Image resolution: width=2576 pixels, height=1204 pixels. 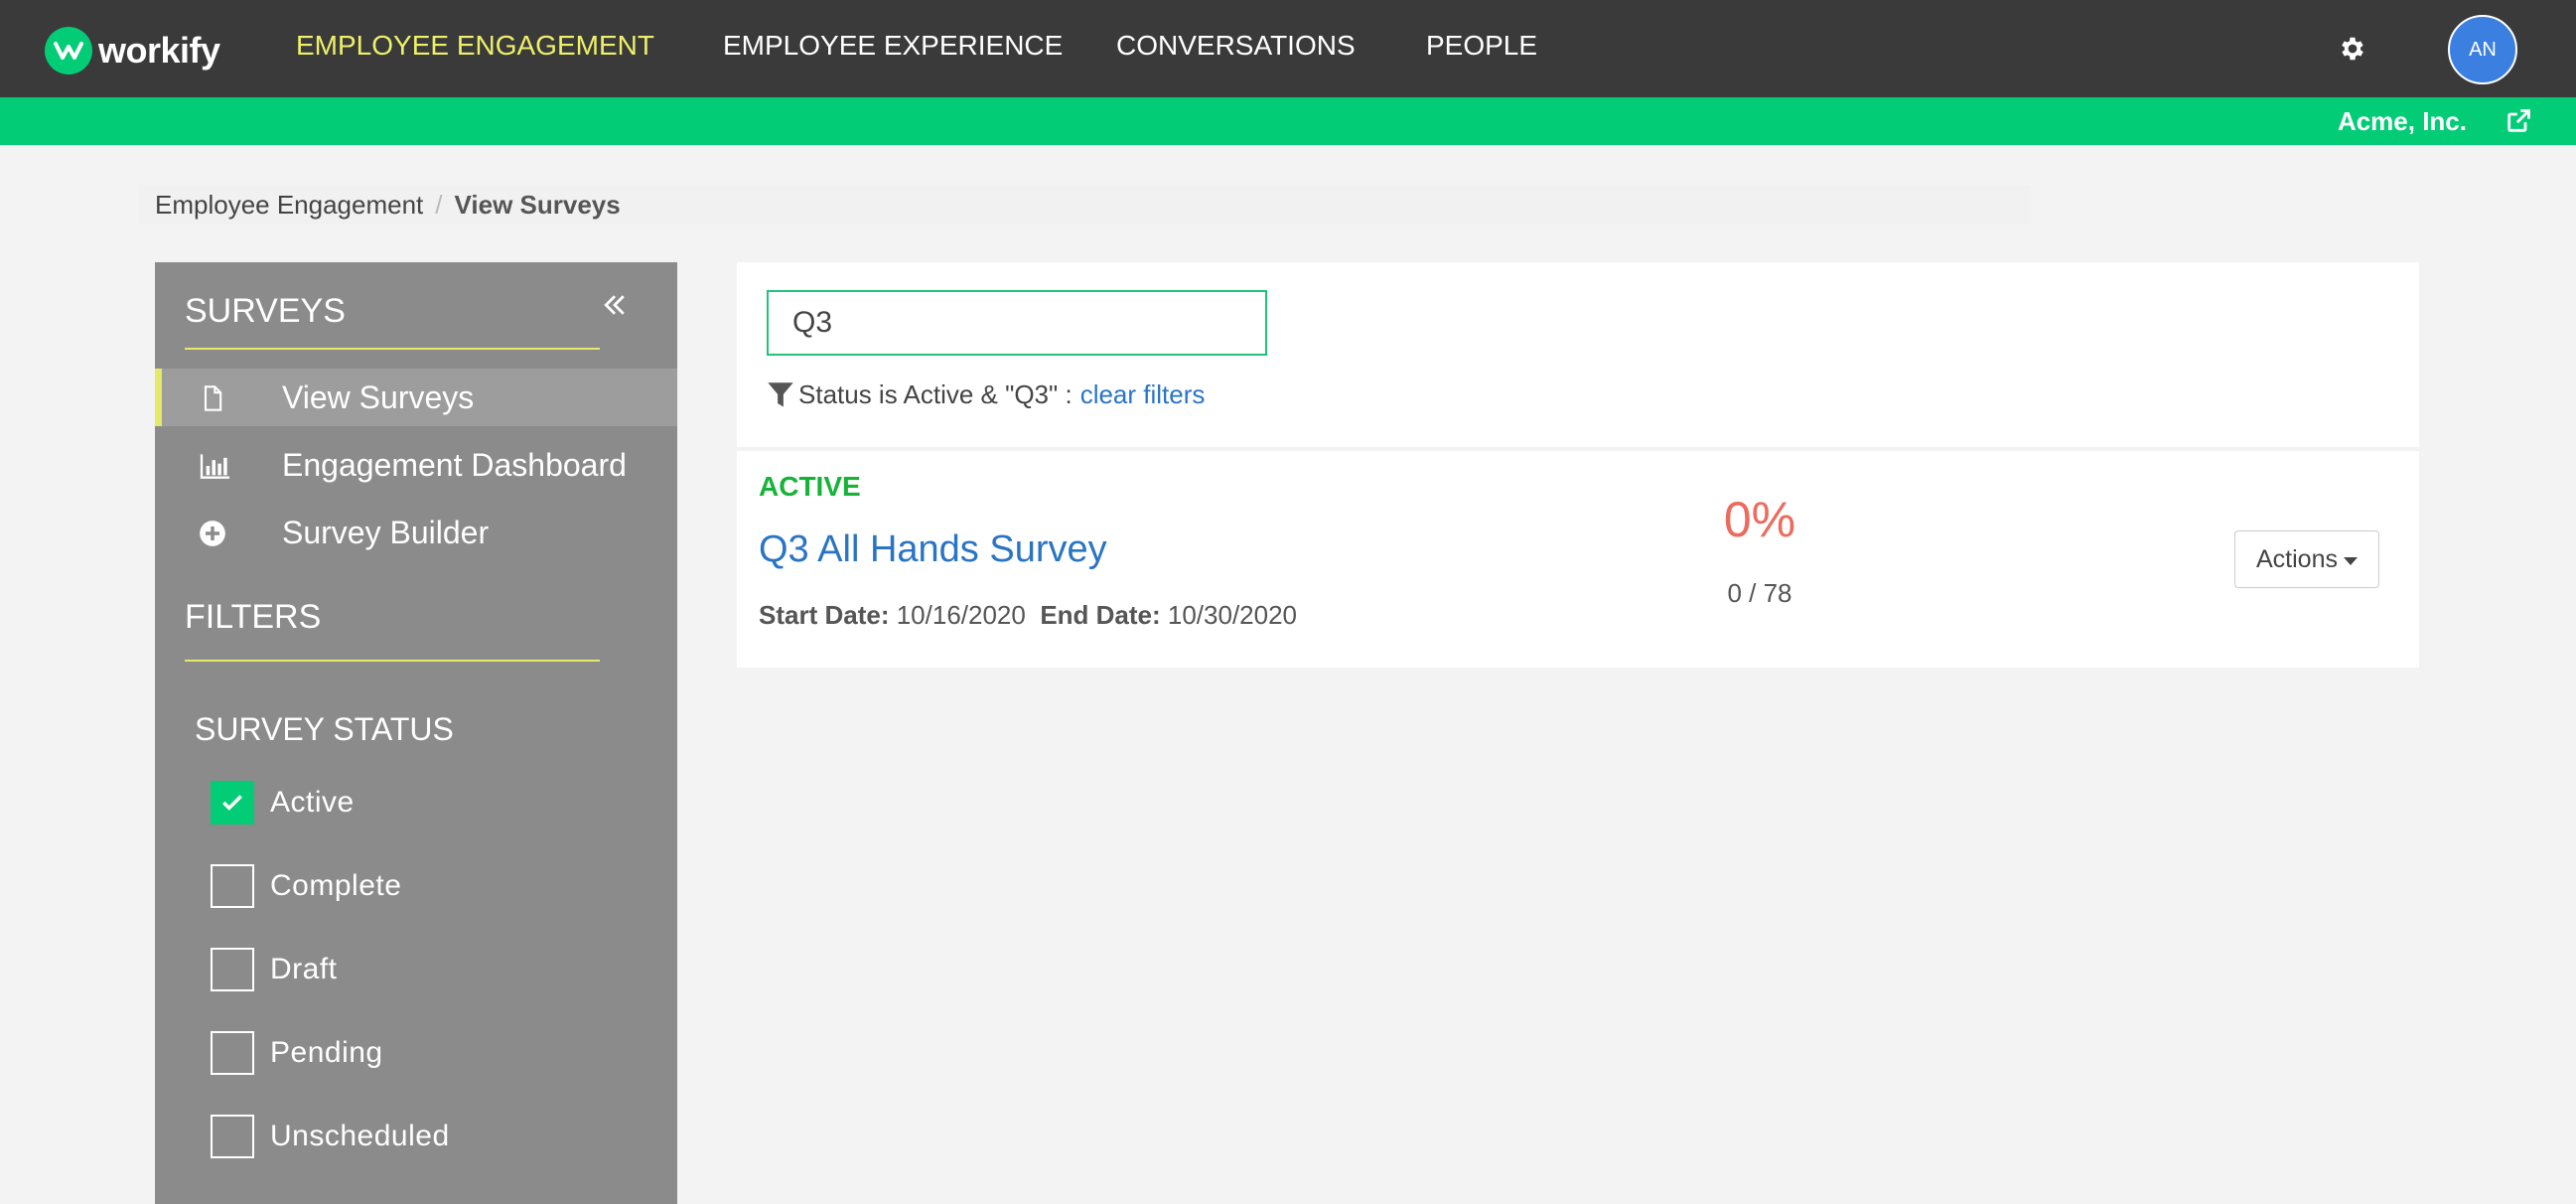 What do you see at coordinates (780, 395) in the screenshot?
I see `filter-funnel-icon` at bounding box center [780, 395].